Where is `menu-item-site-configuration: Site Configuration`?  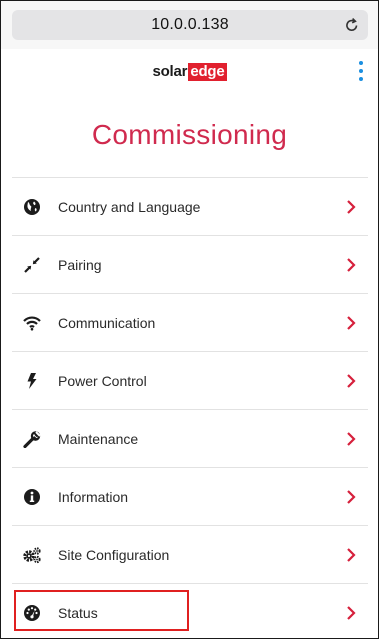 menu-item-site-configuration: Site Configuration is located at coordinates (190, 554).